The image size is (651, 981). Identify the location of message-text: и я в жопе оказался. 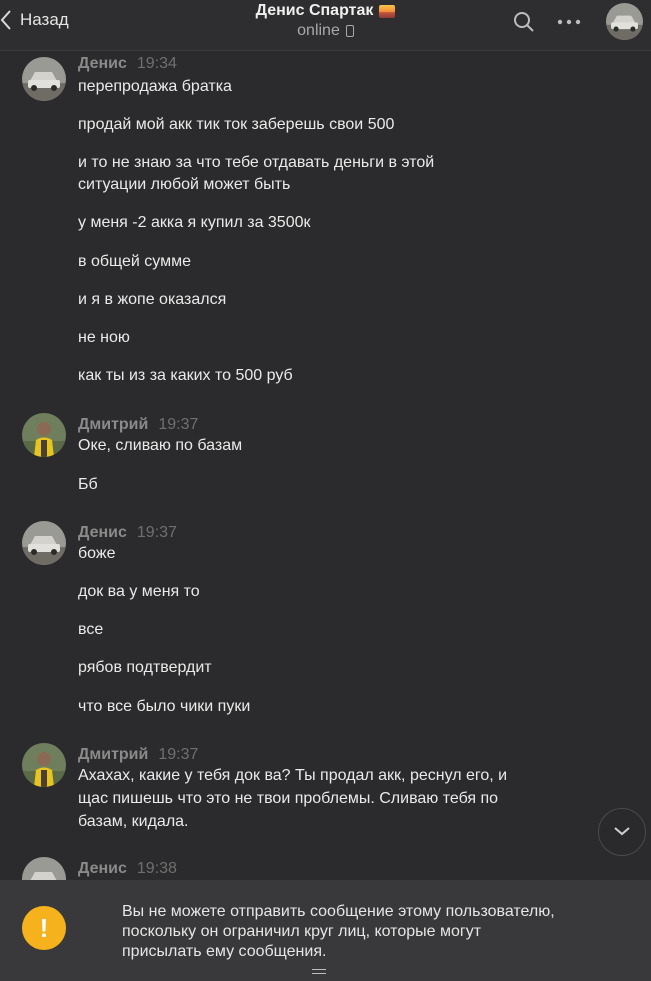
(152, 299).